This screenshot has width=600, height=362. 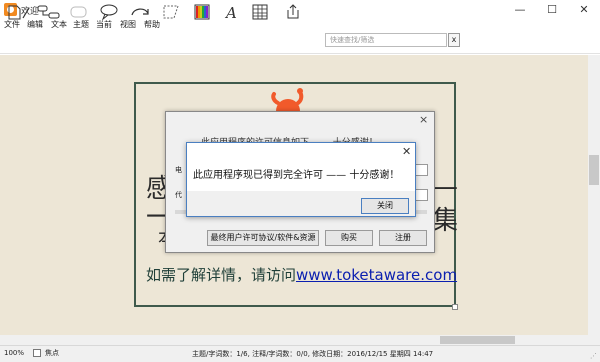 I want to click on serial-code-field, so click(x=421, y=195).